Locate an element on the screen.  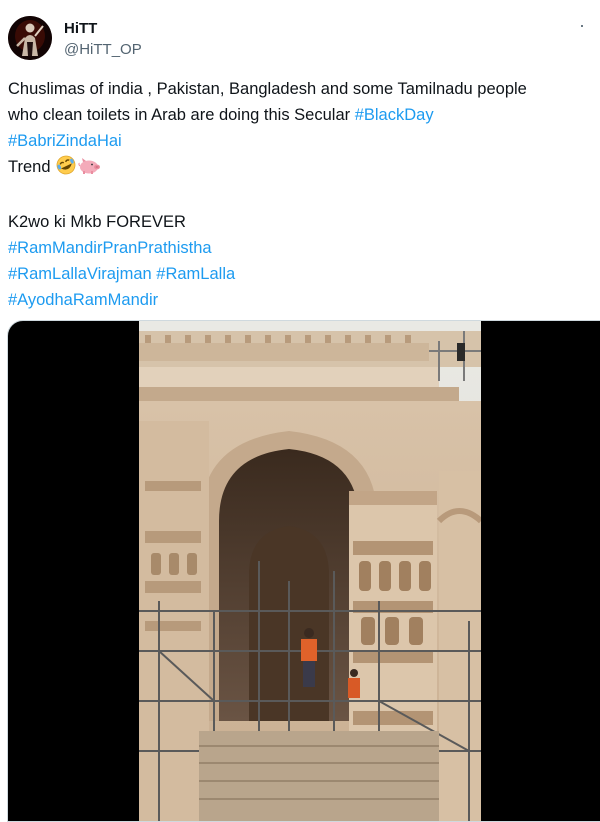
hashtag-link: #RamLalla is located at coordinates (195, 274).